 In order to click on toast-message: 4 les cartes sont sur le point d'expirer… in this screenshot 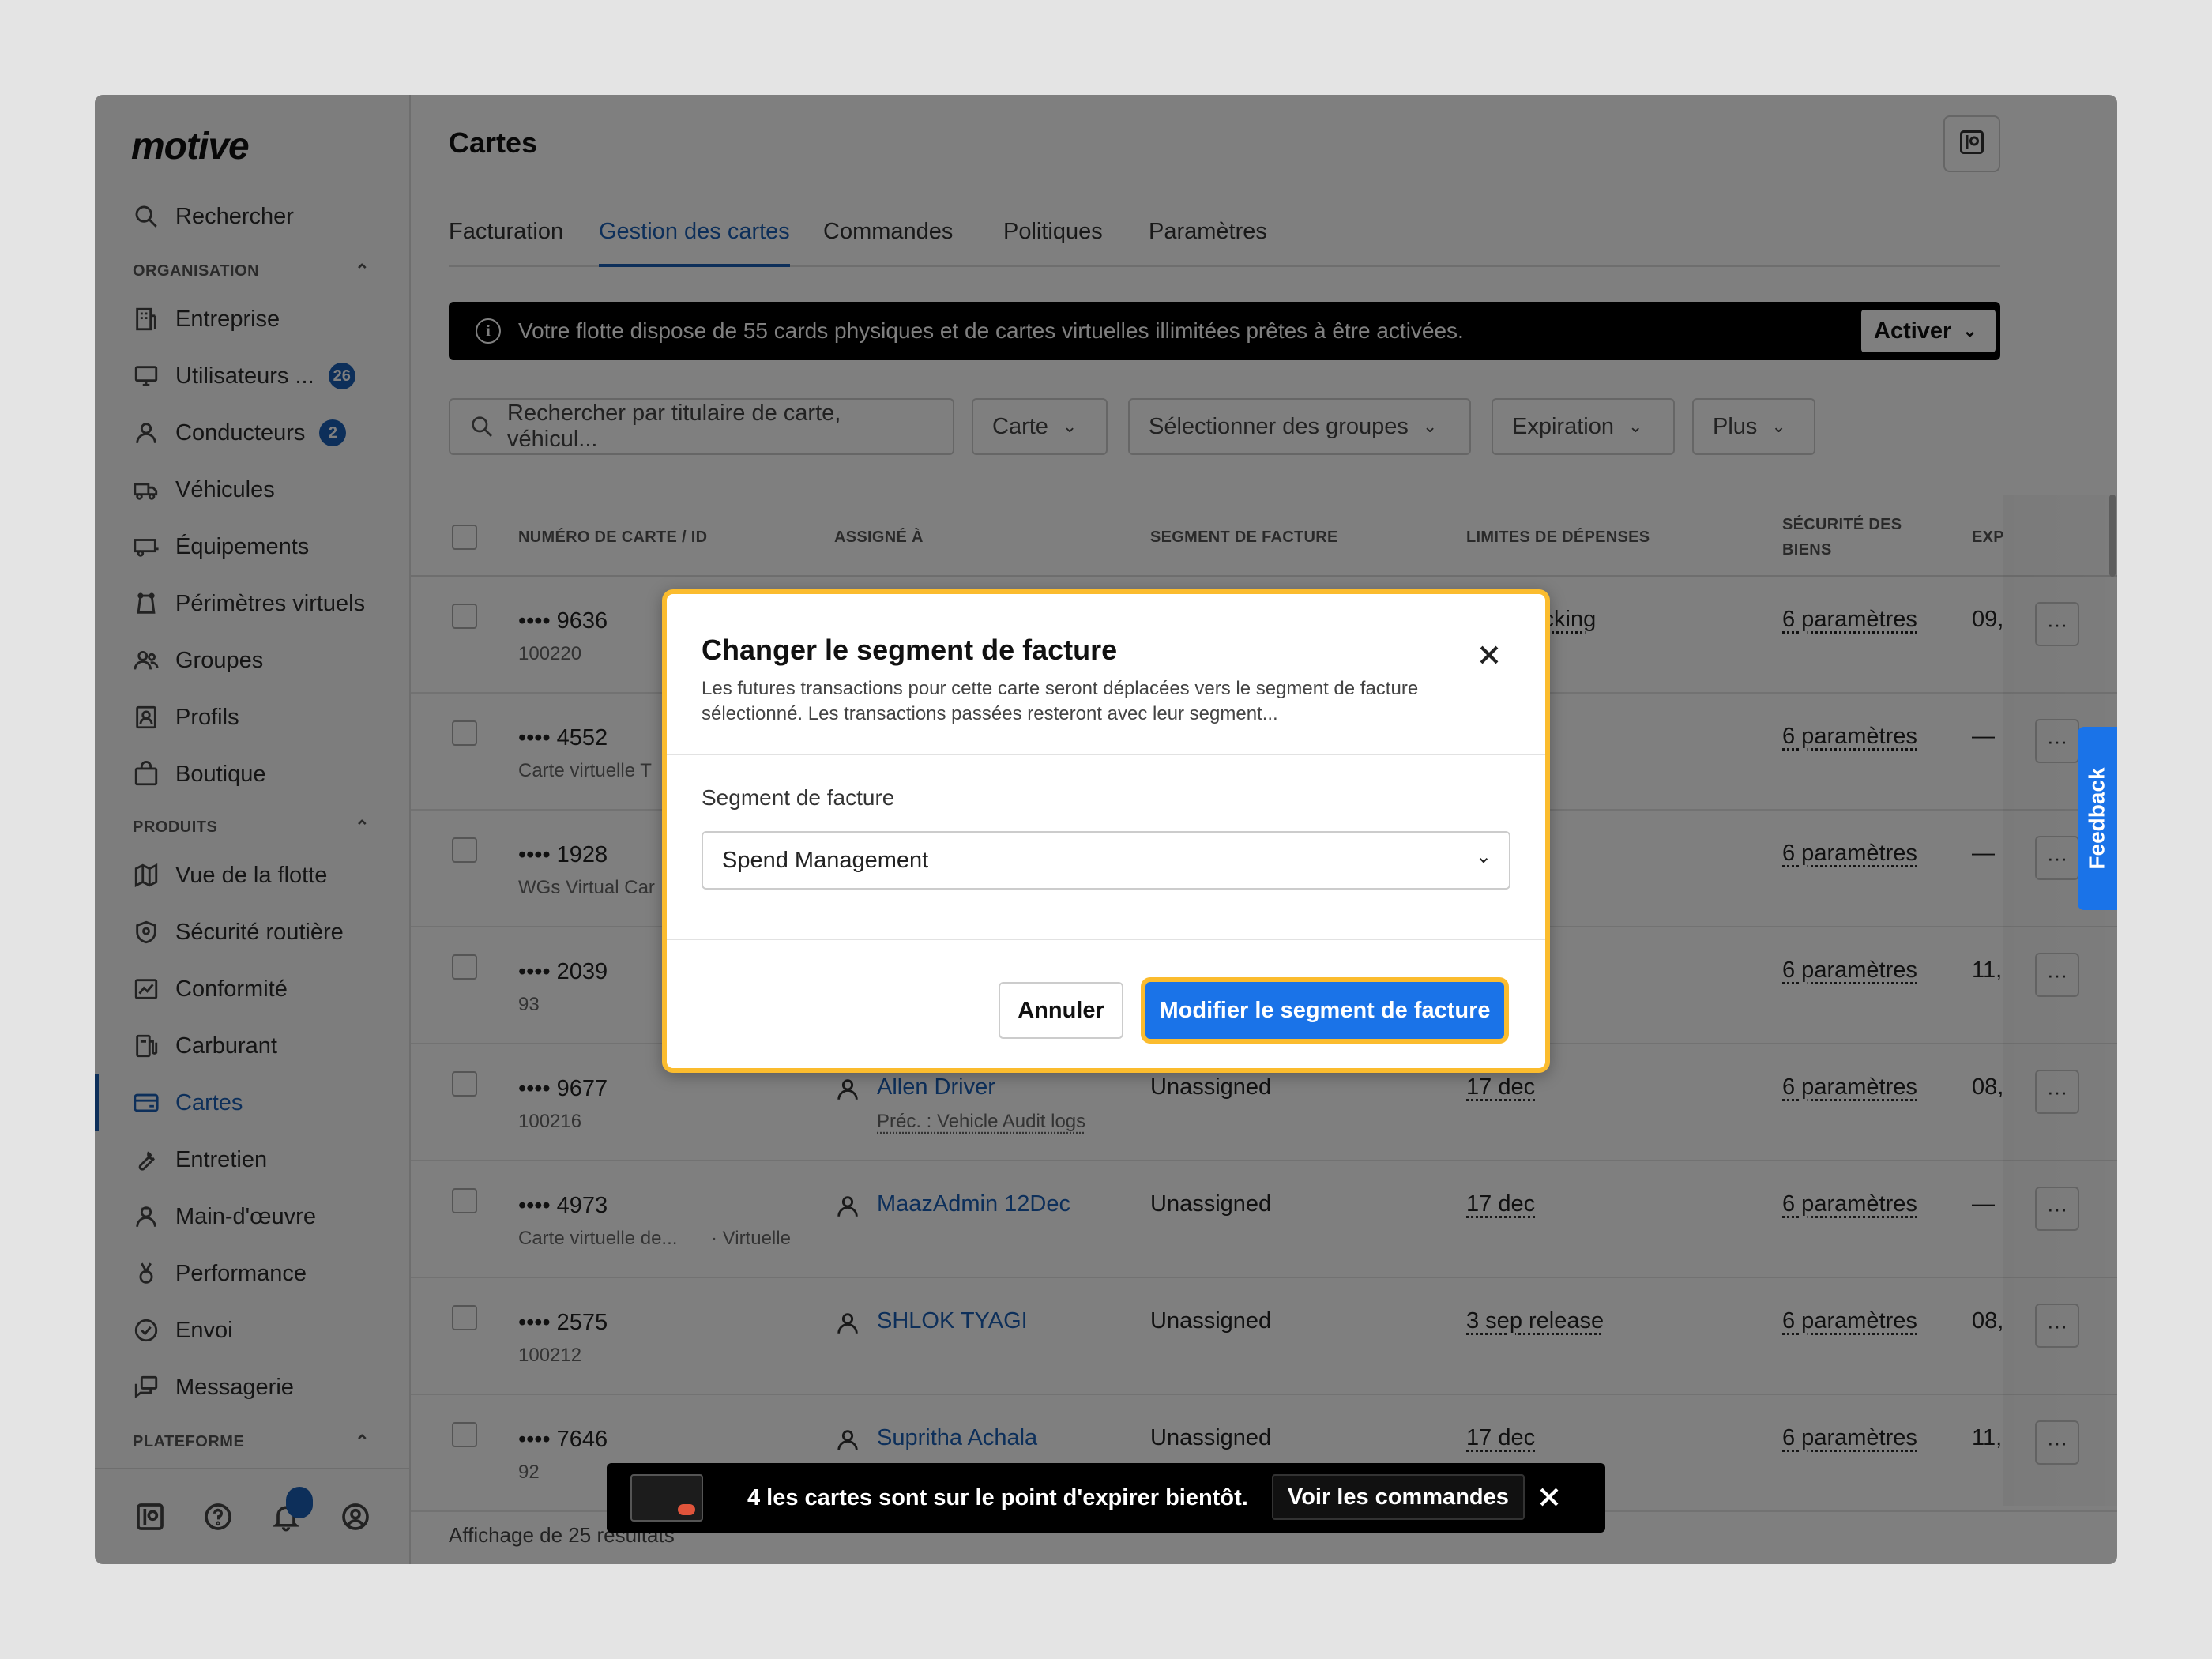, I will do `click(998, 1497)`.